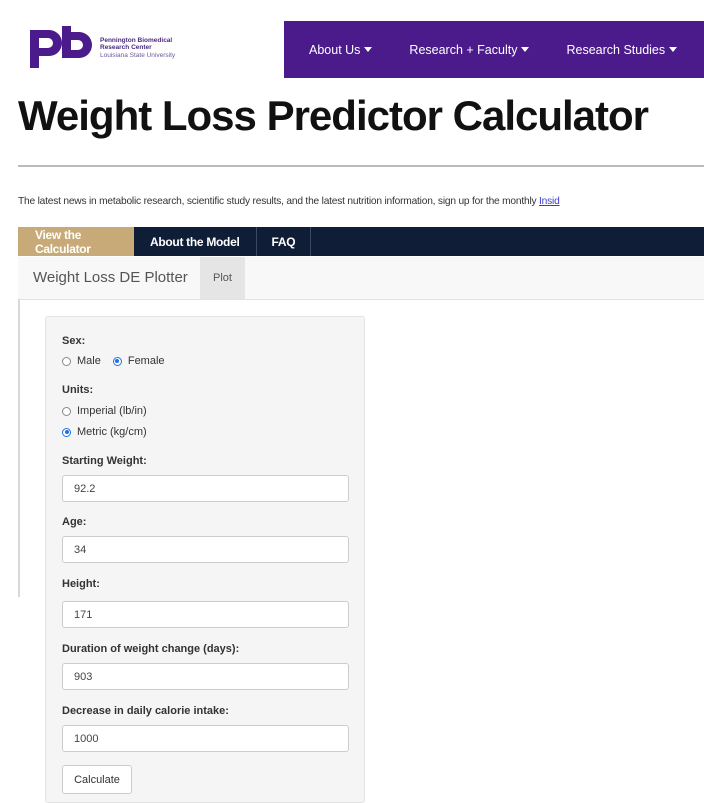  I want to click on sex-radio-group: Male Female, so click(113, 361).